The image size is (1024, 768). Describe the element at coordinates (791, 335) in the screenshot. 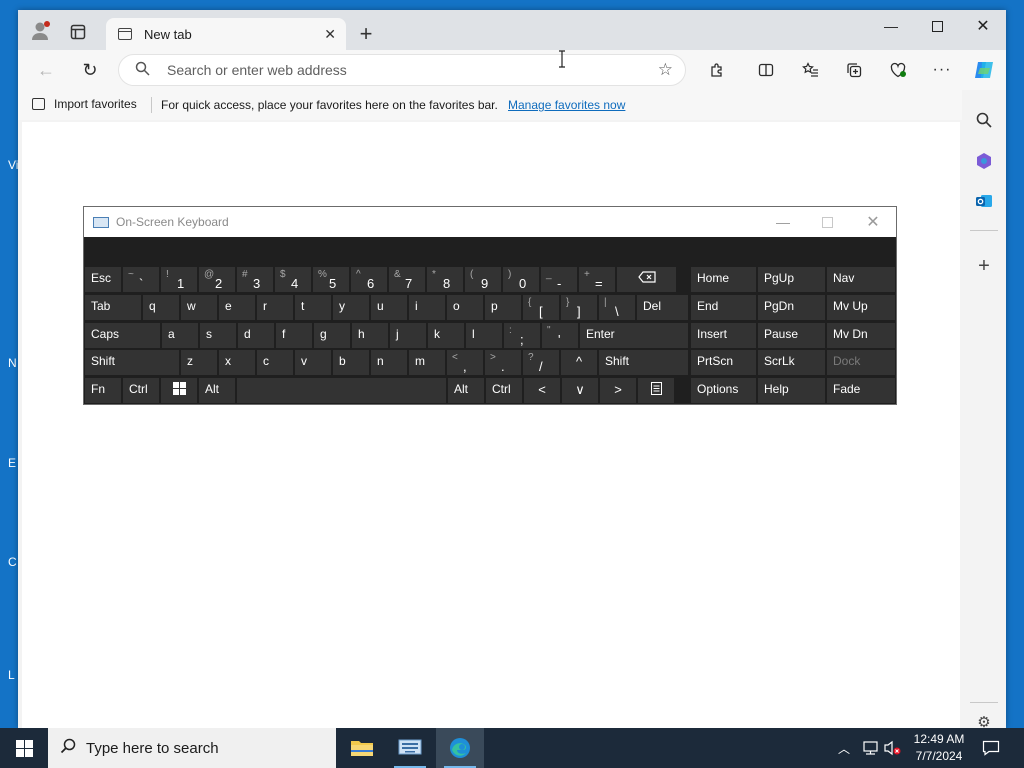

I see `key-pause: Pause` at that location.